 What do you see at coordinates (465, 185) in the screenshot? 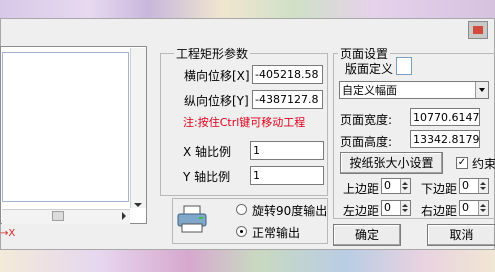
I see `margin-bottom-value: 0` at bounding box center [465, 185].